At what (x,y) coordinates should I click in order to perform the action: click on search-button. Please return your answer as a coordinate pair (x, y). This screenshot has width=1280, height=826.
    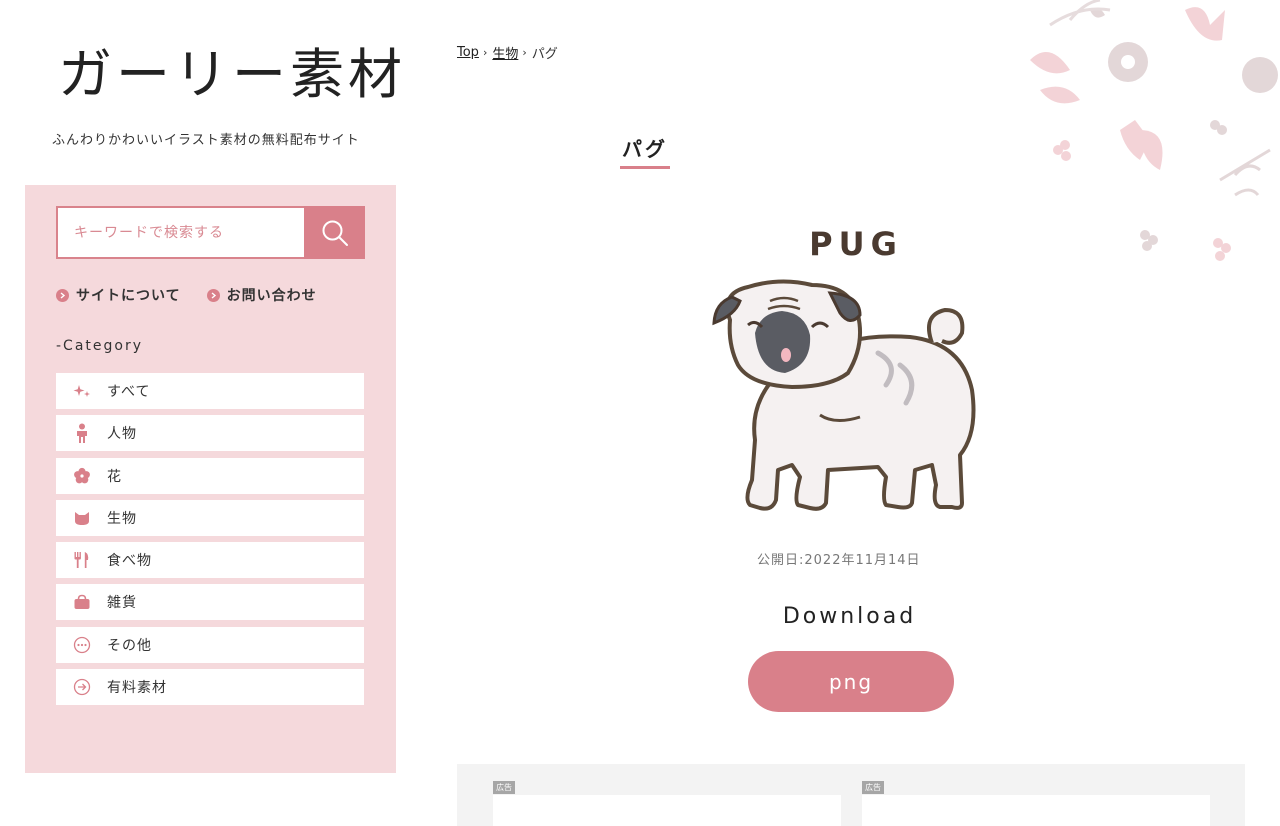
    Looking at the image, I should click on (334, 232).